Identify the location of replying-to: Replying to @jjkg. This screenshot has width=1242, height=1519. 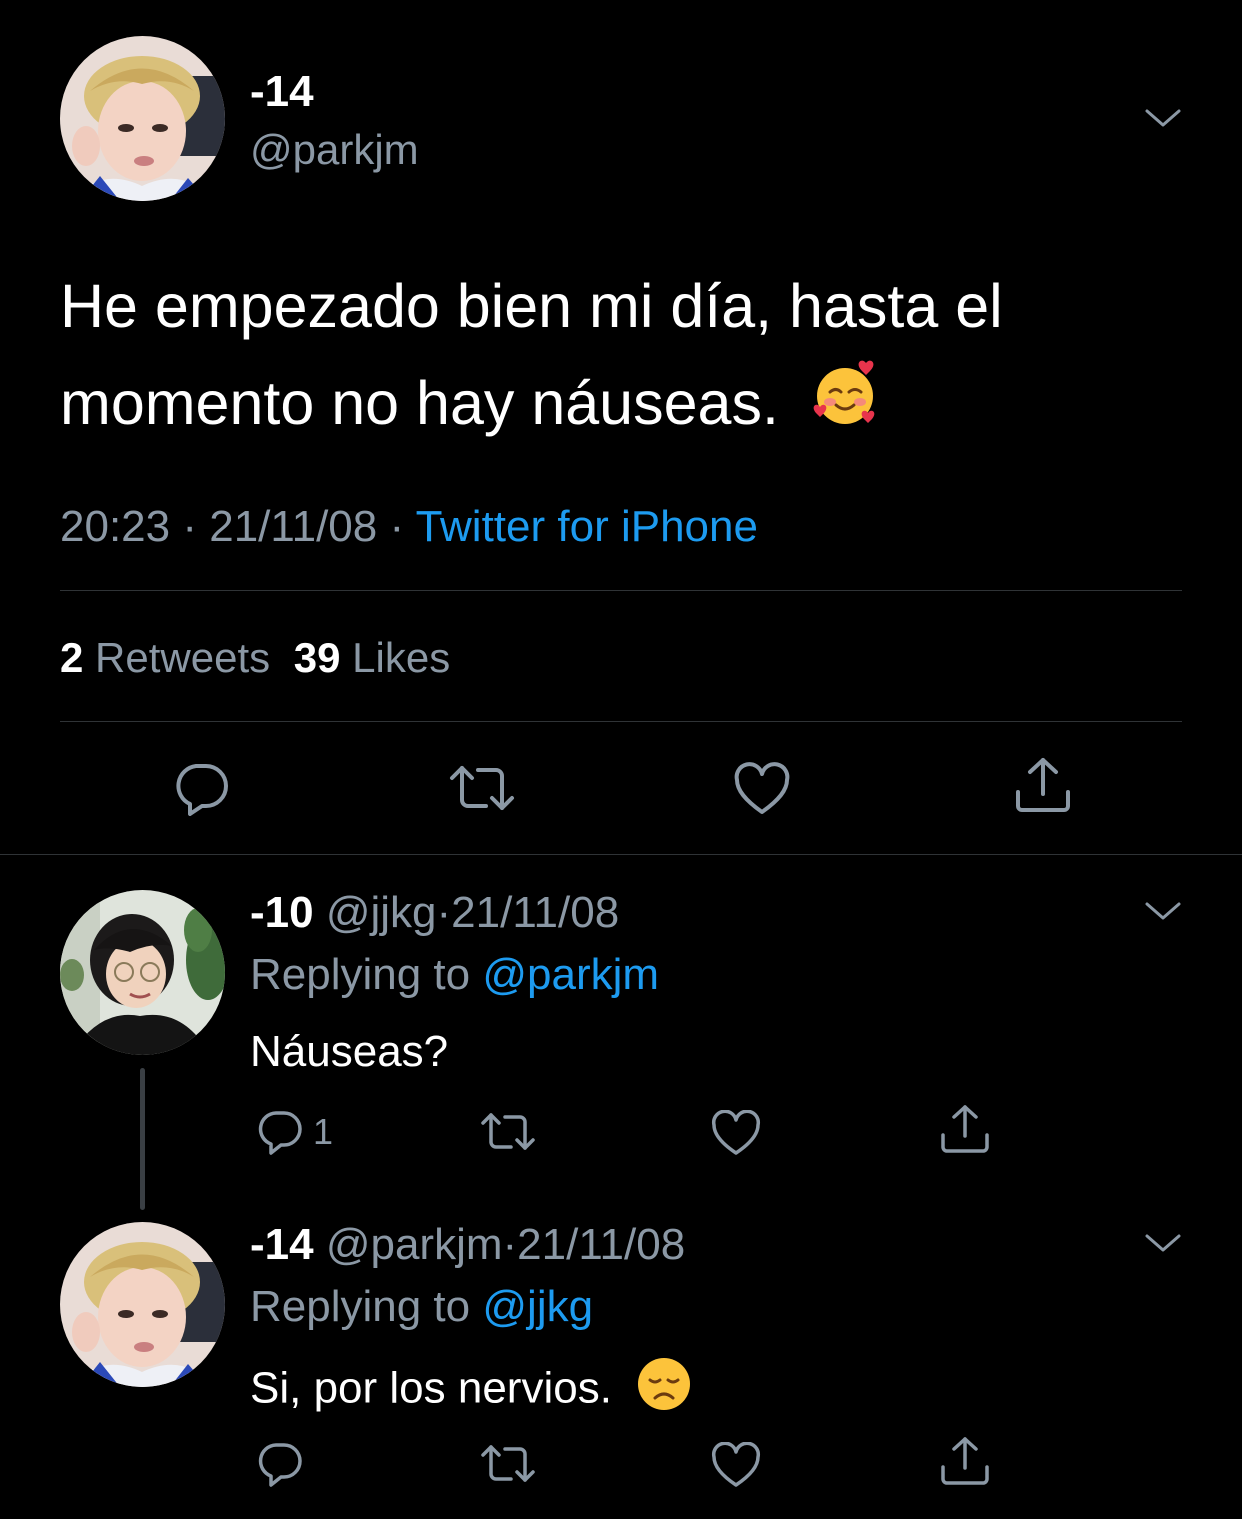
(421, 1307).